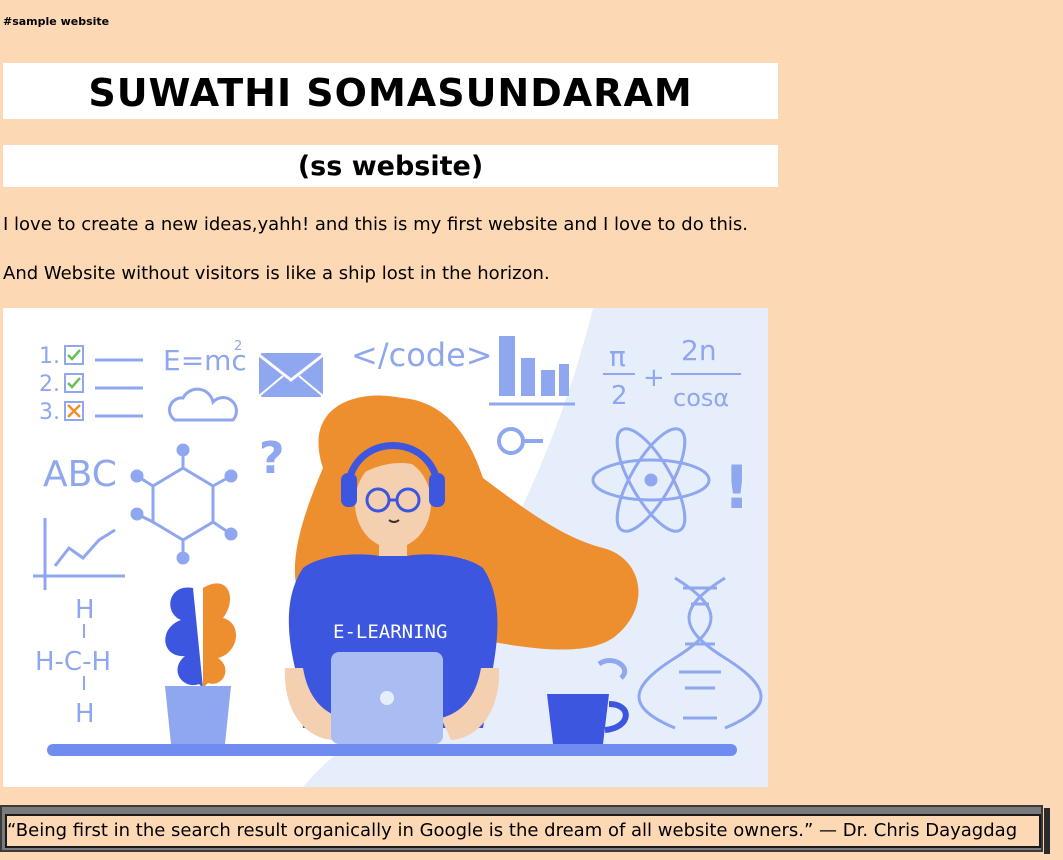  What do you see at coordinates (699, 350) in the screenshot?
I see `fraction-top: 2n` at bounding box center [699, 350].